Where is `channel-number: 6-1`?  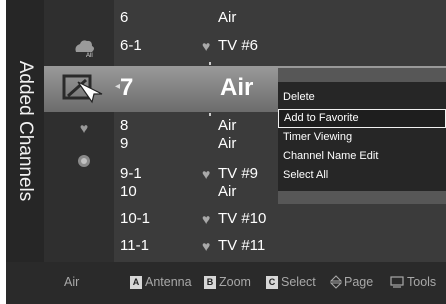 channel-number: 6-1 is located at coordinates (131, 45).